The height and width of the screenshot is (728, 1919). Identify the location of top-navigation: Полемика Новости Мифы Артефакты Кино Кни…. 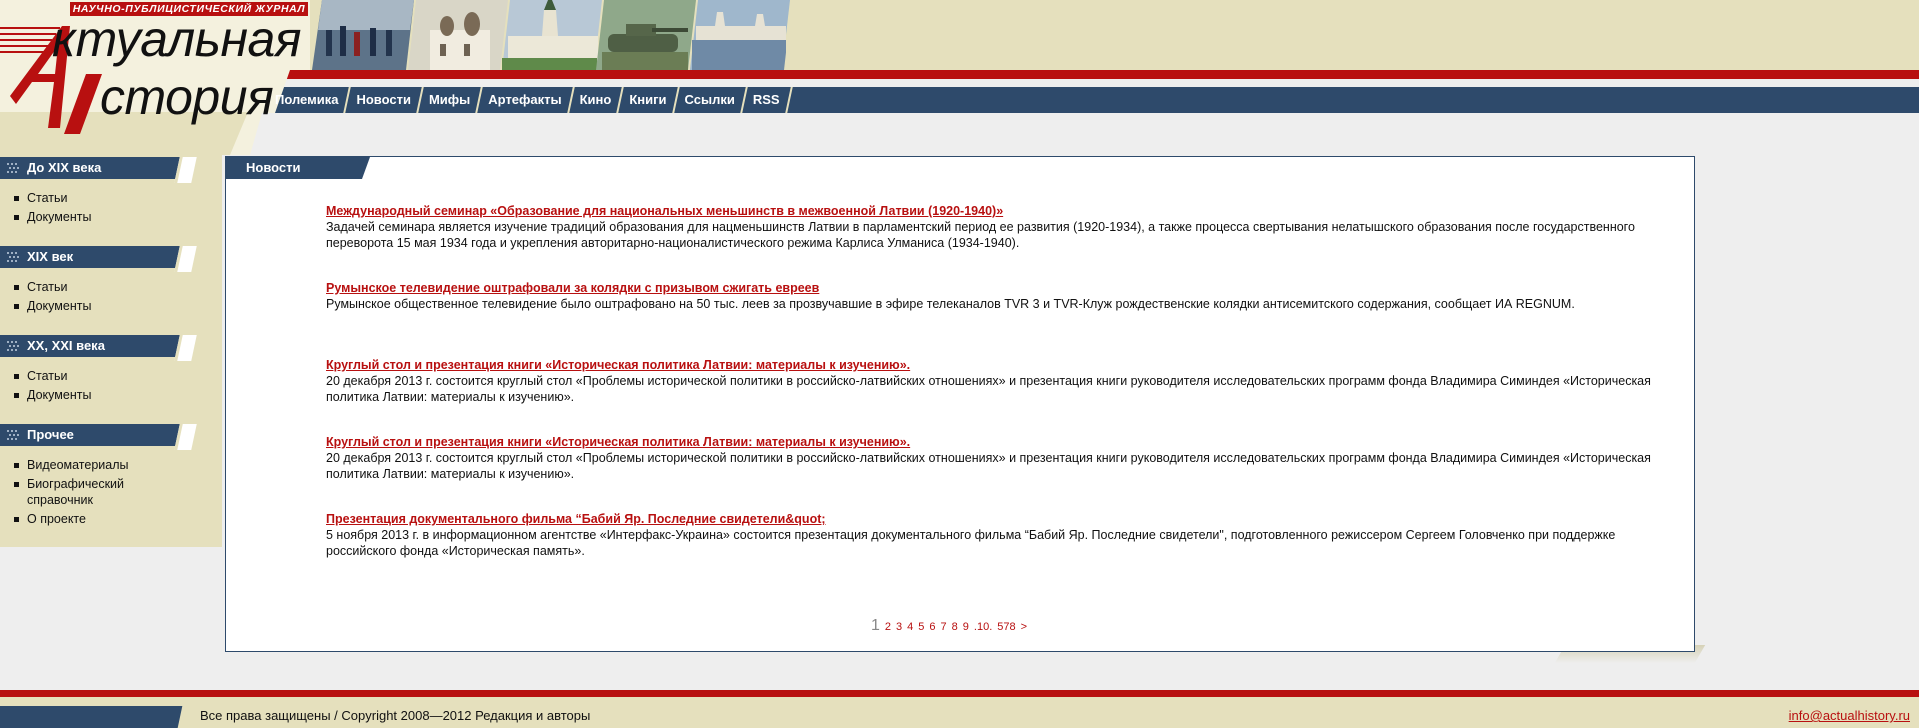
(527, 100).